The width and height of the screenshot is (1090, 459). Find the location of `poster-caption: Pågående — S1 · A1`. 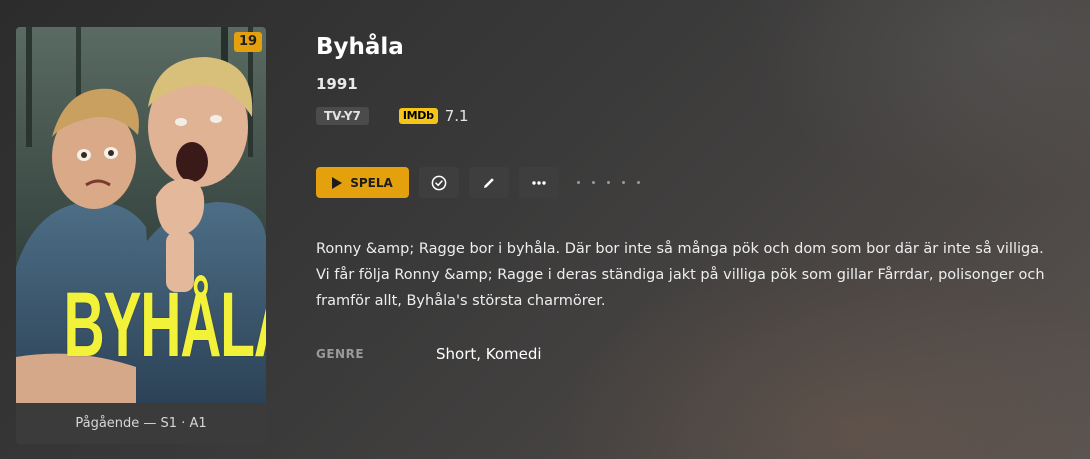

poster-caption: Pågående — S1 · A1 is located at coordinates (141, 423).